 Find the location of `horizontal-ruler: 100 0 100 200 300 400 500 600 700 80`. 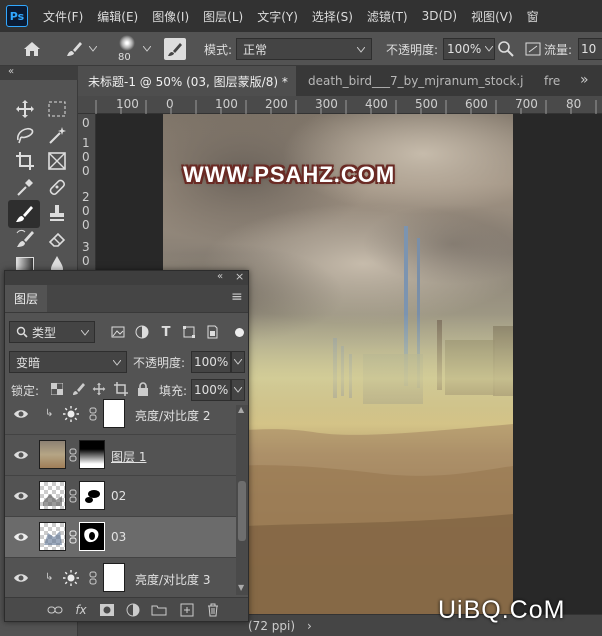

horizontal-ruler: 100 0 100 200 300 400 500 600 700 80 is located at coordinates (340, 105).